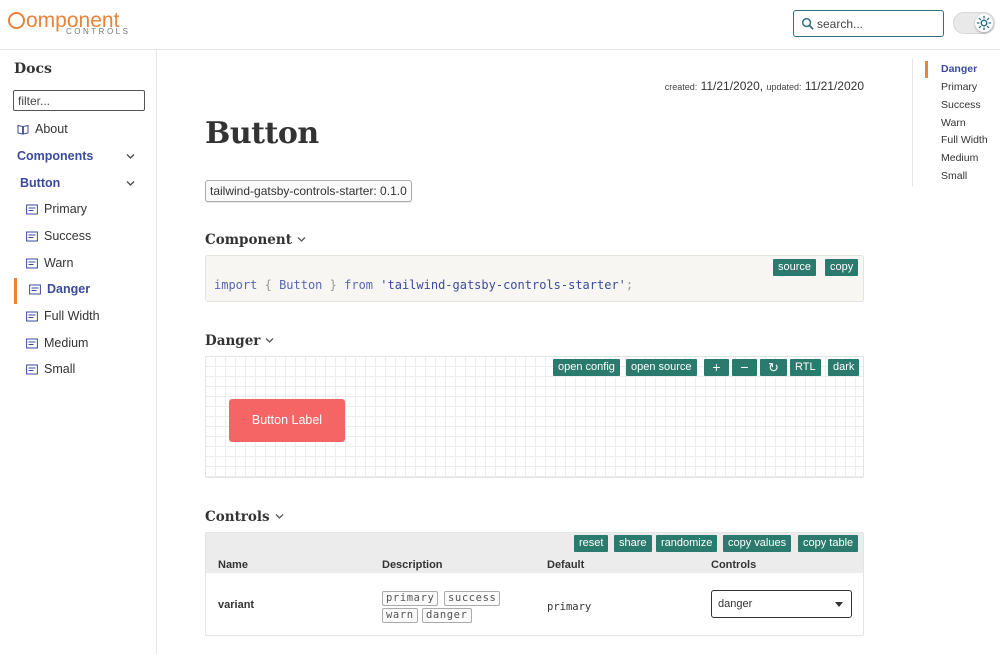 Image resolution: width=1000 pixels, height=654 pixels. I want to click on variant-select-value: danger, so click(735, 604).